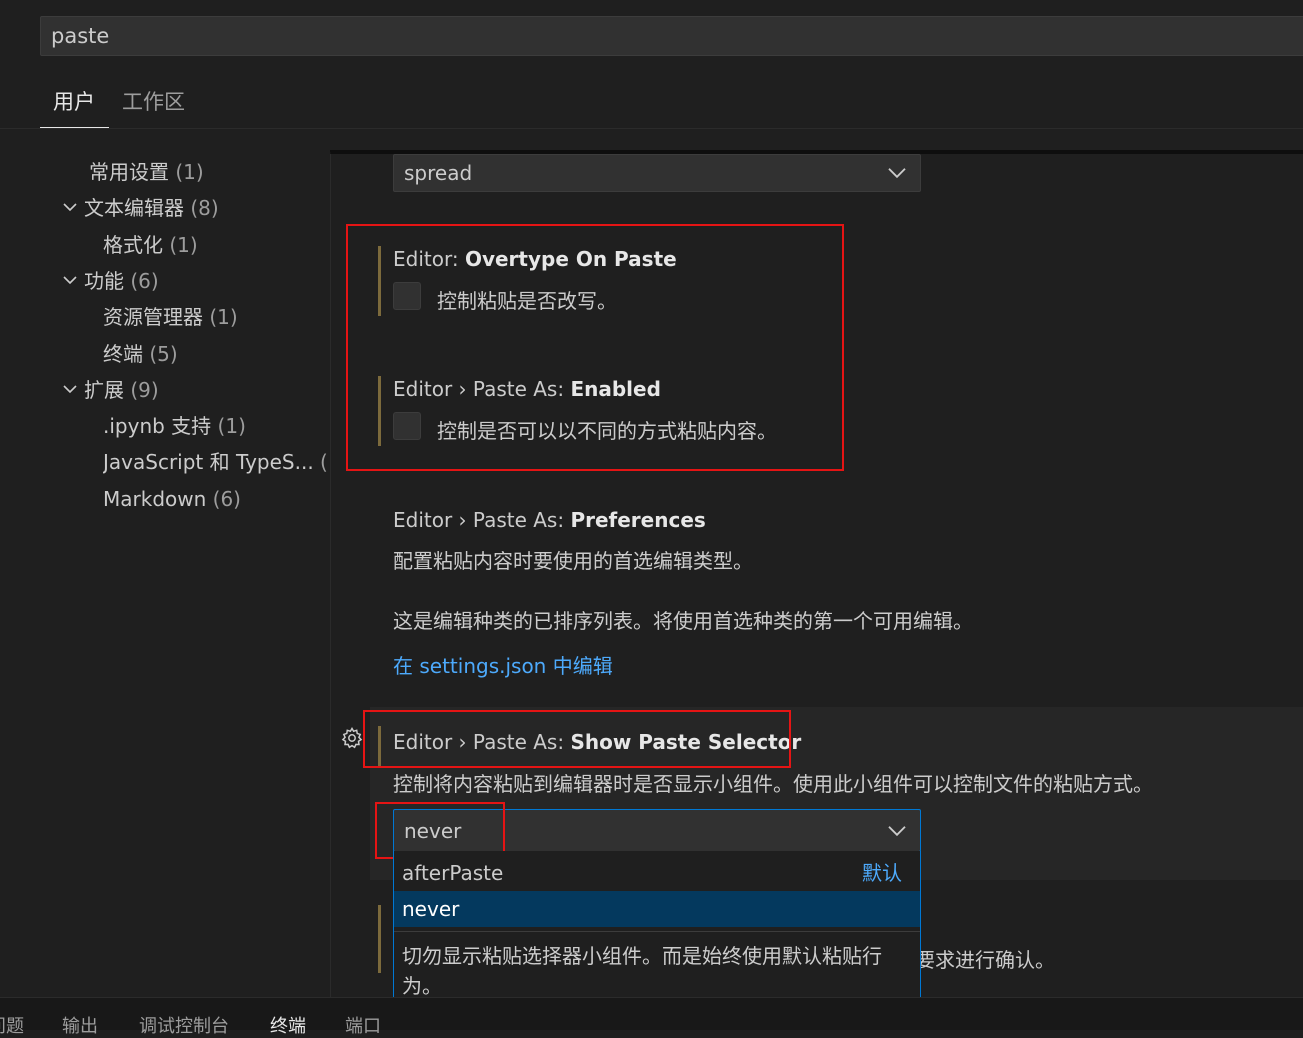 Image resolution: width=1303 pixels, height=1038 pixels. Describe the element at coordinates (657, 909) in the screenshot. I see `option-never: never` at that location.